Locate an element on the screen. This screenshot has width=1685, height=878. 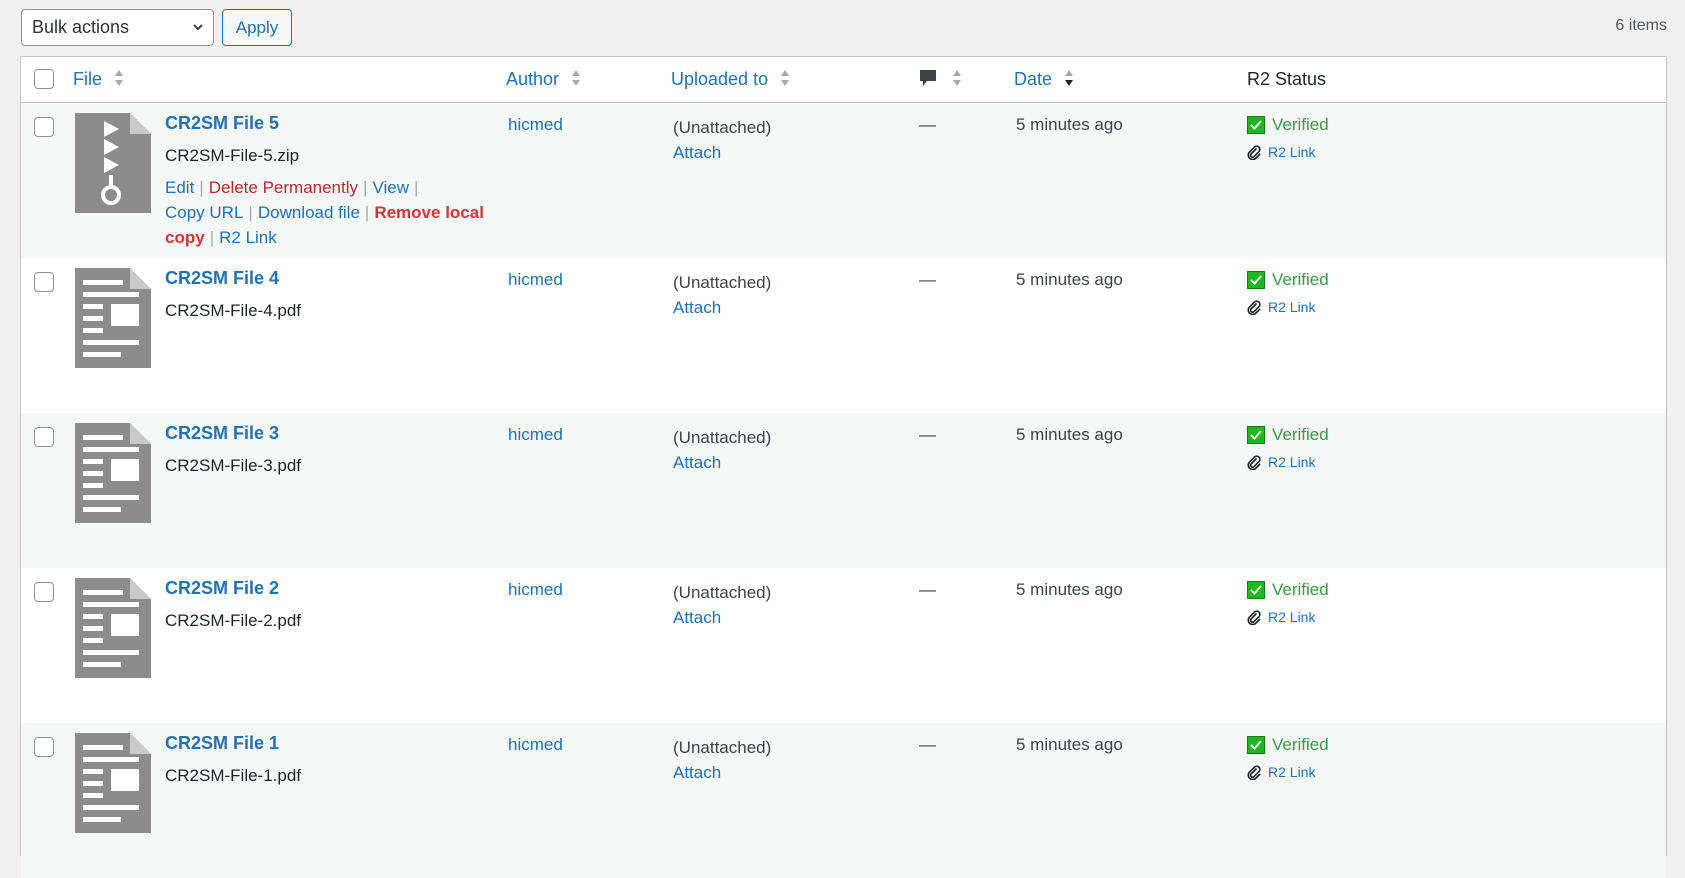
column-author: Author is located at coordinates (543, 79).